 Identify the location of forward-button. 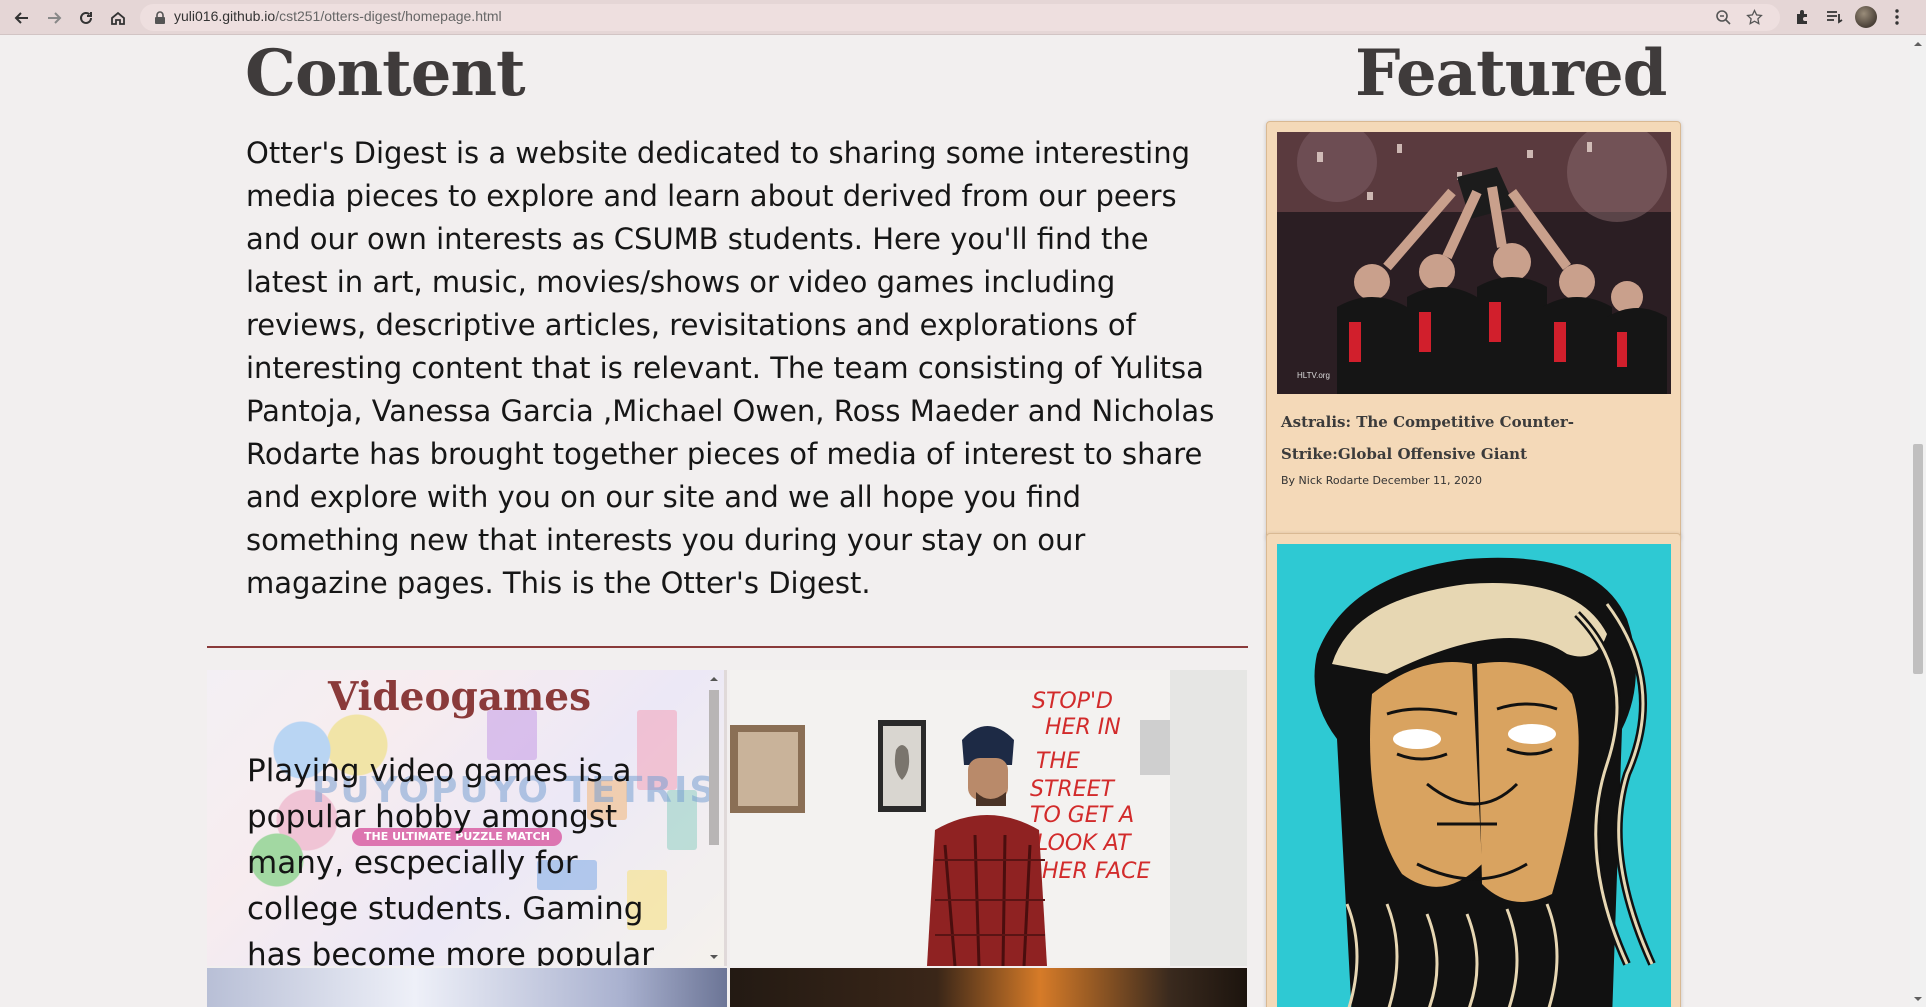
(54, 18).